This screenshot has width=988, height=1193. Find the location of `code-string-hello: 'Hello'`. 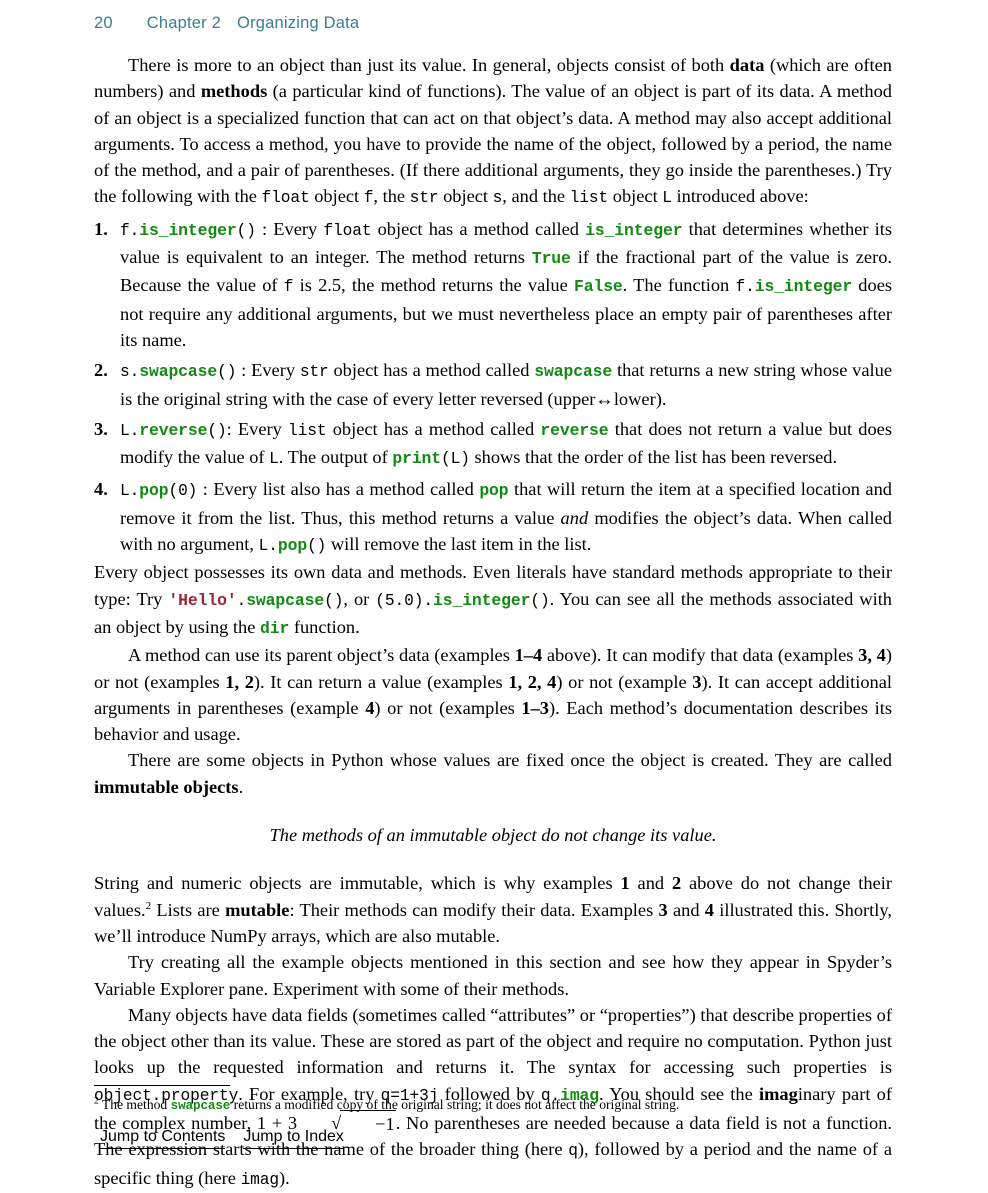

code-string-hello: 'Hello' is located at coordinates (202, 600).